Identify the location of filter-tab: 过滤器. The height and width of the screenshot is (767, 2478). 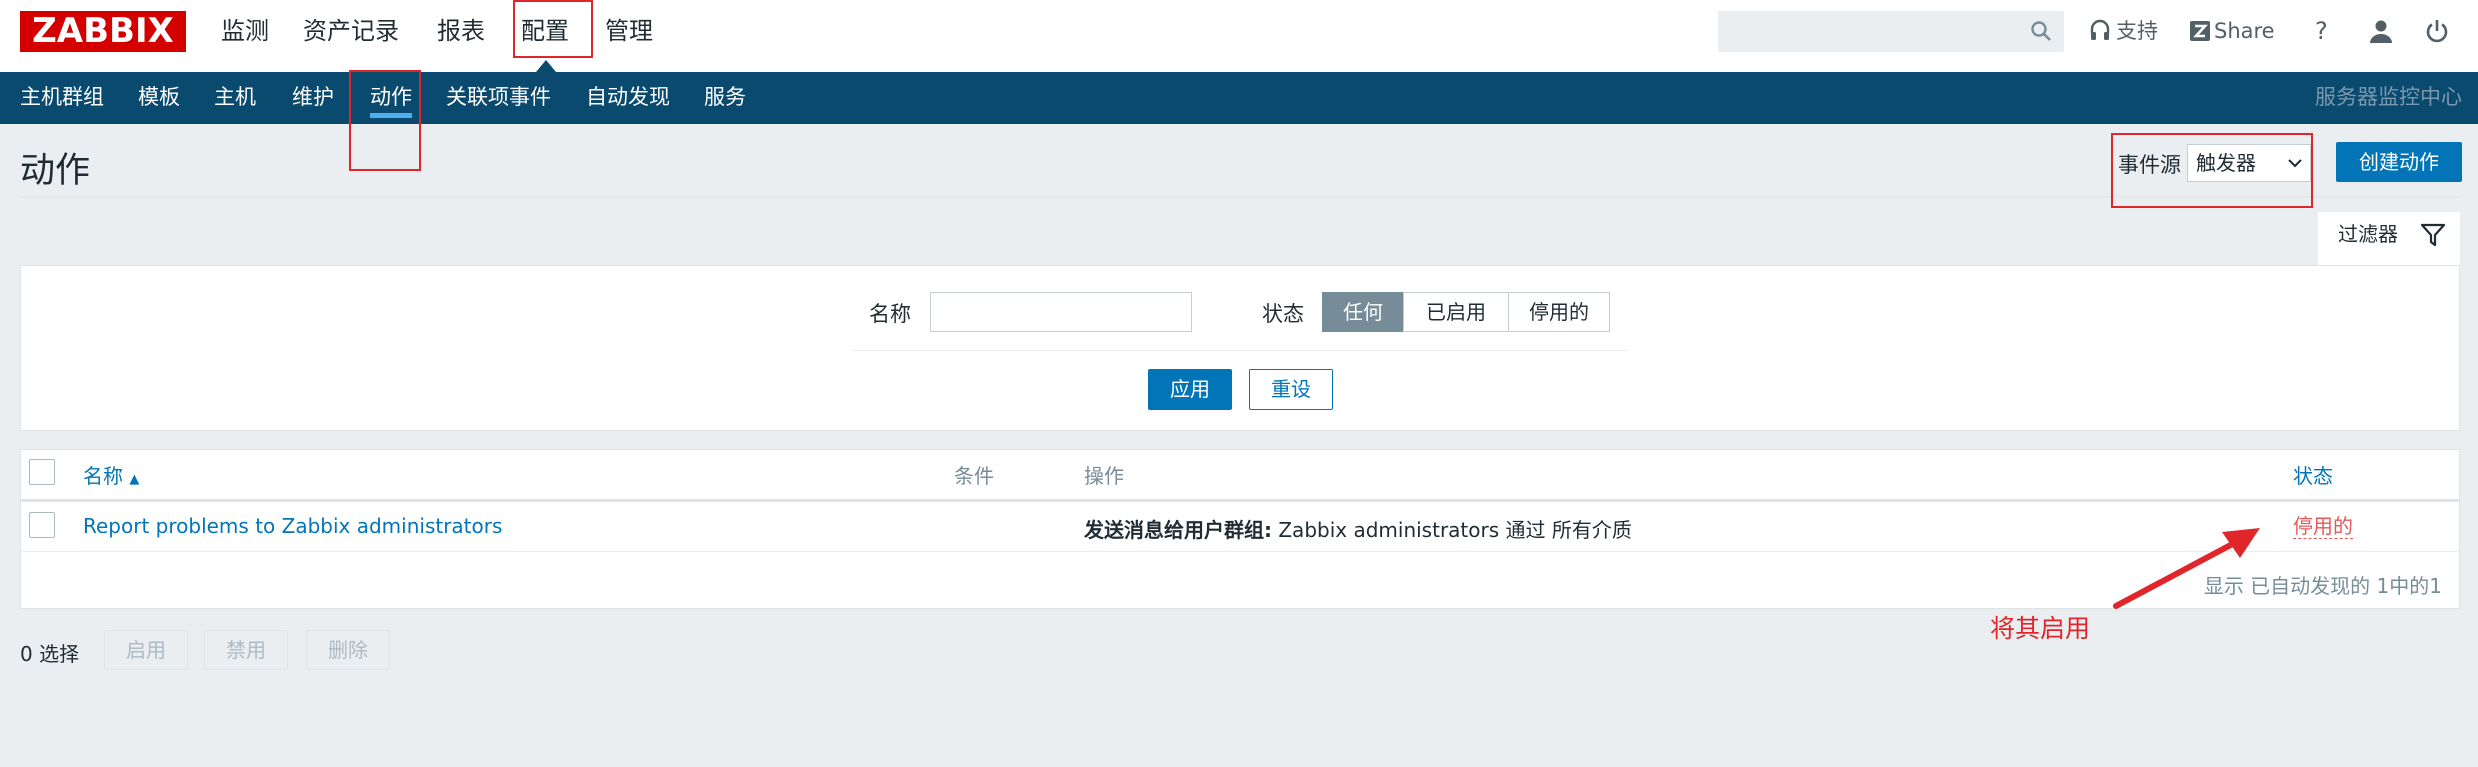
(2389, 239).